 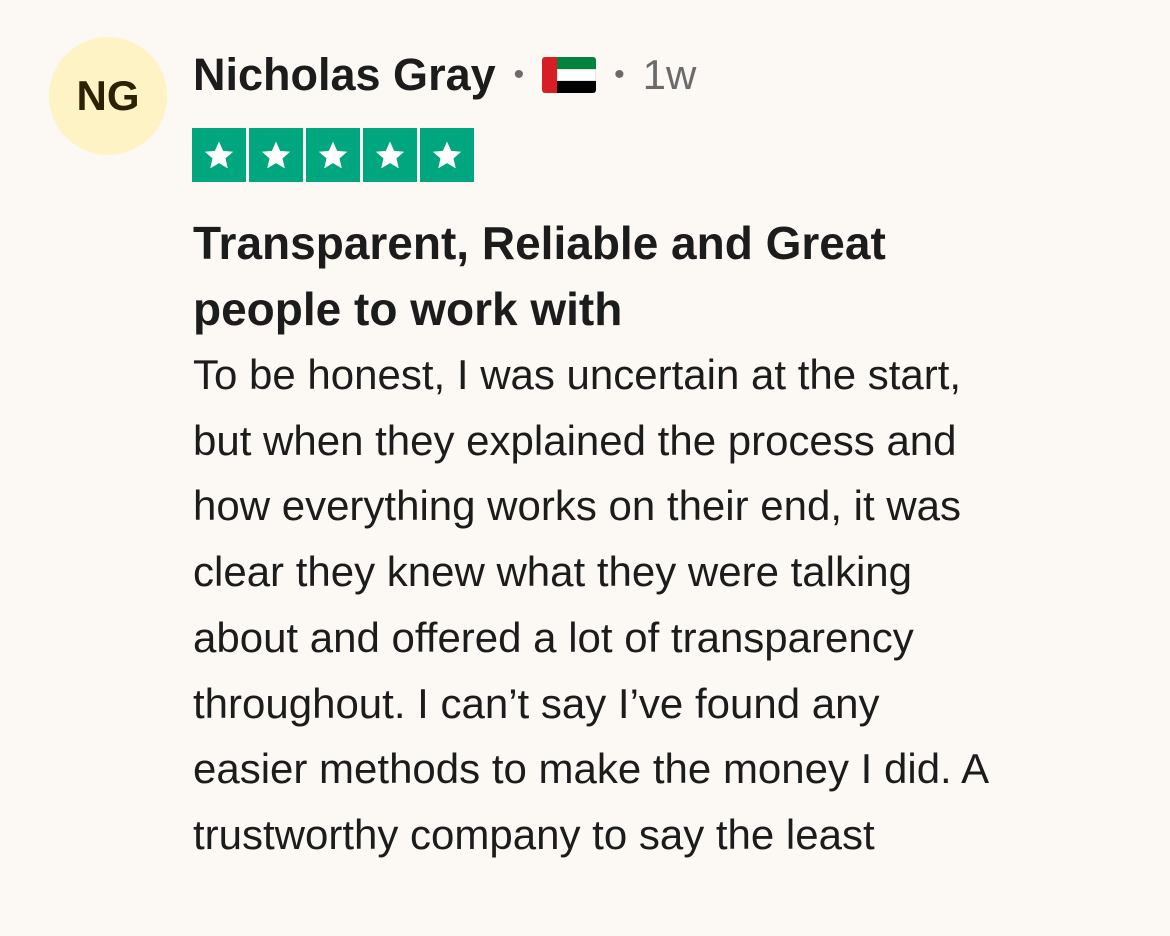 What do you see at coordinates (408, 309) in the screenshot?
I see `review-title-line: people to work with` at bounding box center [408, 309].